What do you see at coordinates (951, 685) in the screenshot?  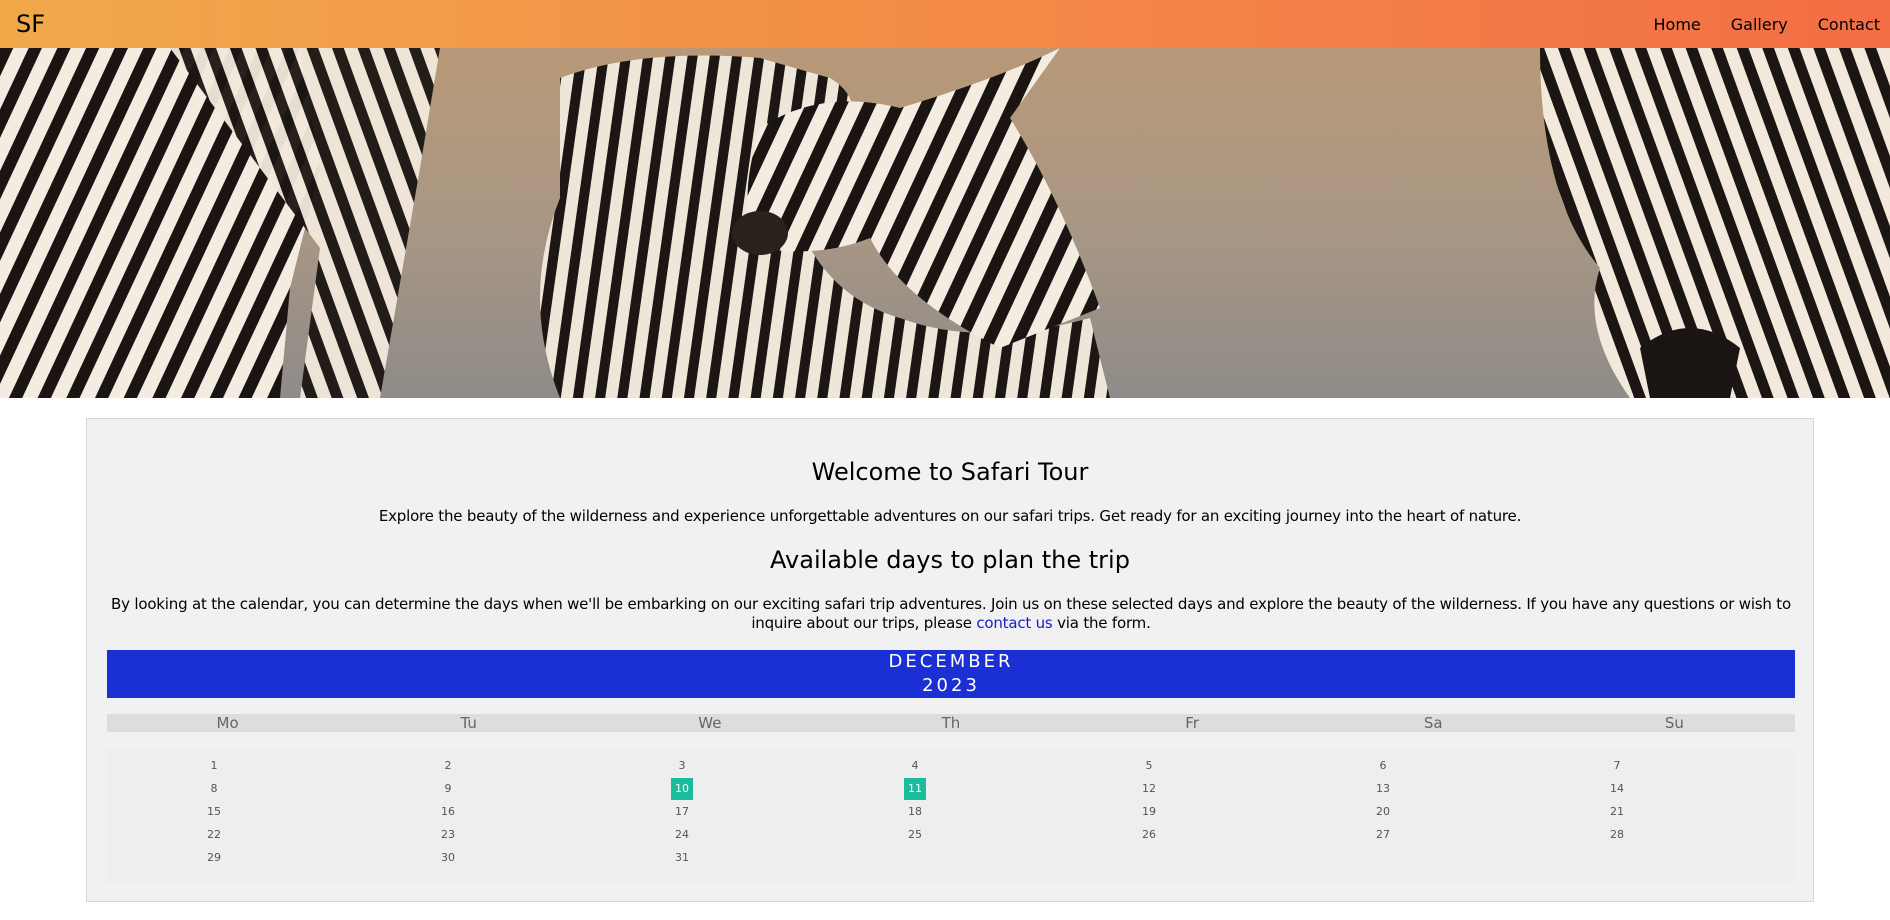 I see `calendar-year: 2023` at bounding box center [951, 685].